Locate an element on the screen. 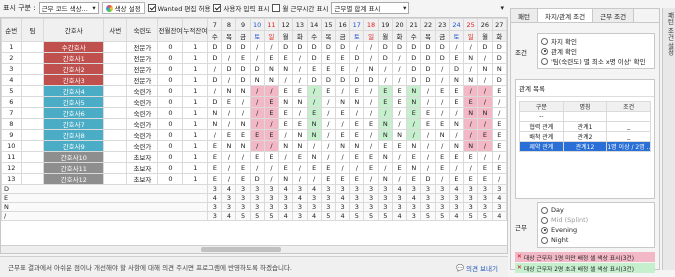 The image size is (675, 277). day-header: 25 is located at coordinates (471, 24).